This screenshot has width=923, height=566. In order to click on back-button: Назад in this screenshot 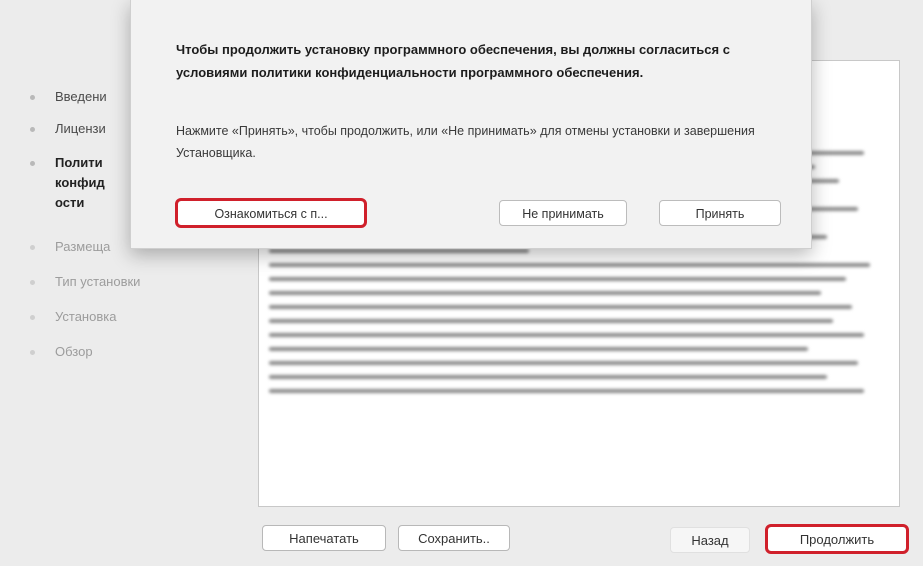, I will do `click(710, 540)`.